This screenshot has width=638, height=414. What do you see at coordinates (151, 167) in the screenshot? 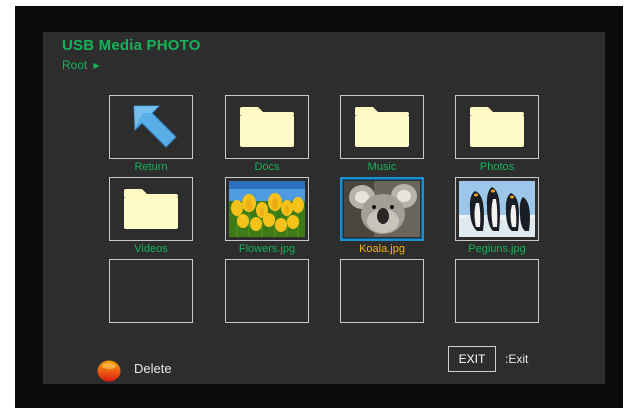
I see `grid-item-label: Return` at bounding box center [151, 167].